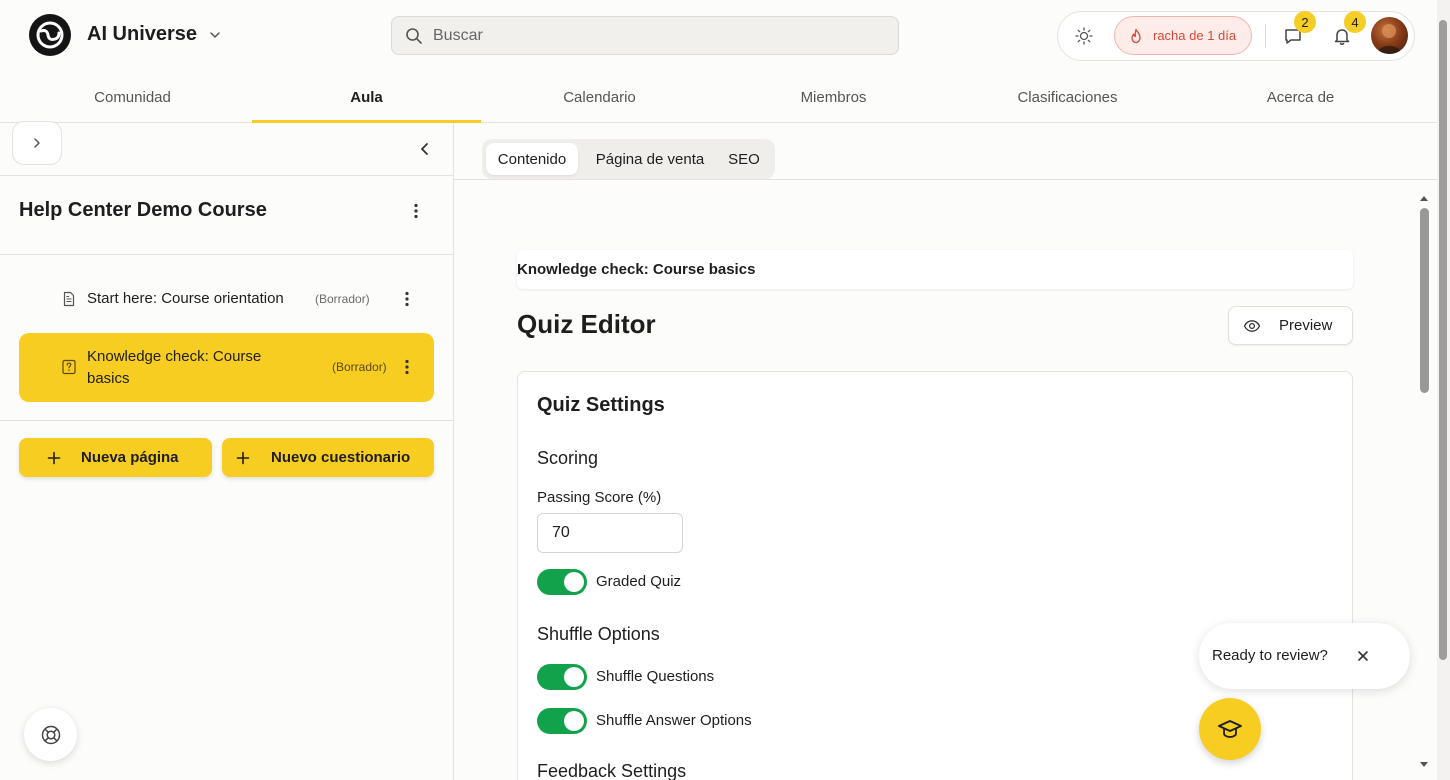  What do you see at coordinates (1306, 325) in the screenshot?
I see `preview-label: Preview` at bounding box center [1306, 325].